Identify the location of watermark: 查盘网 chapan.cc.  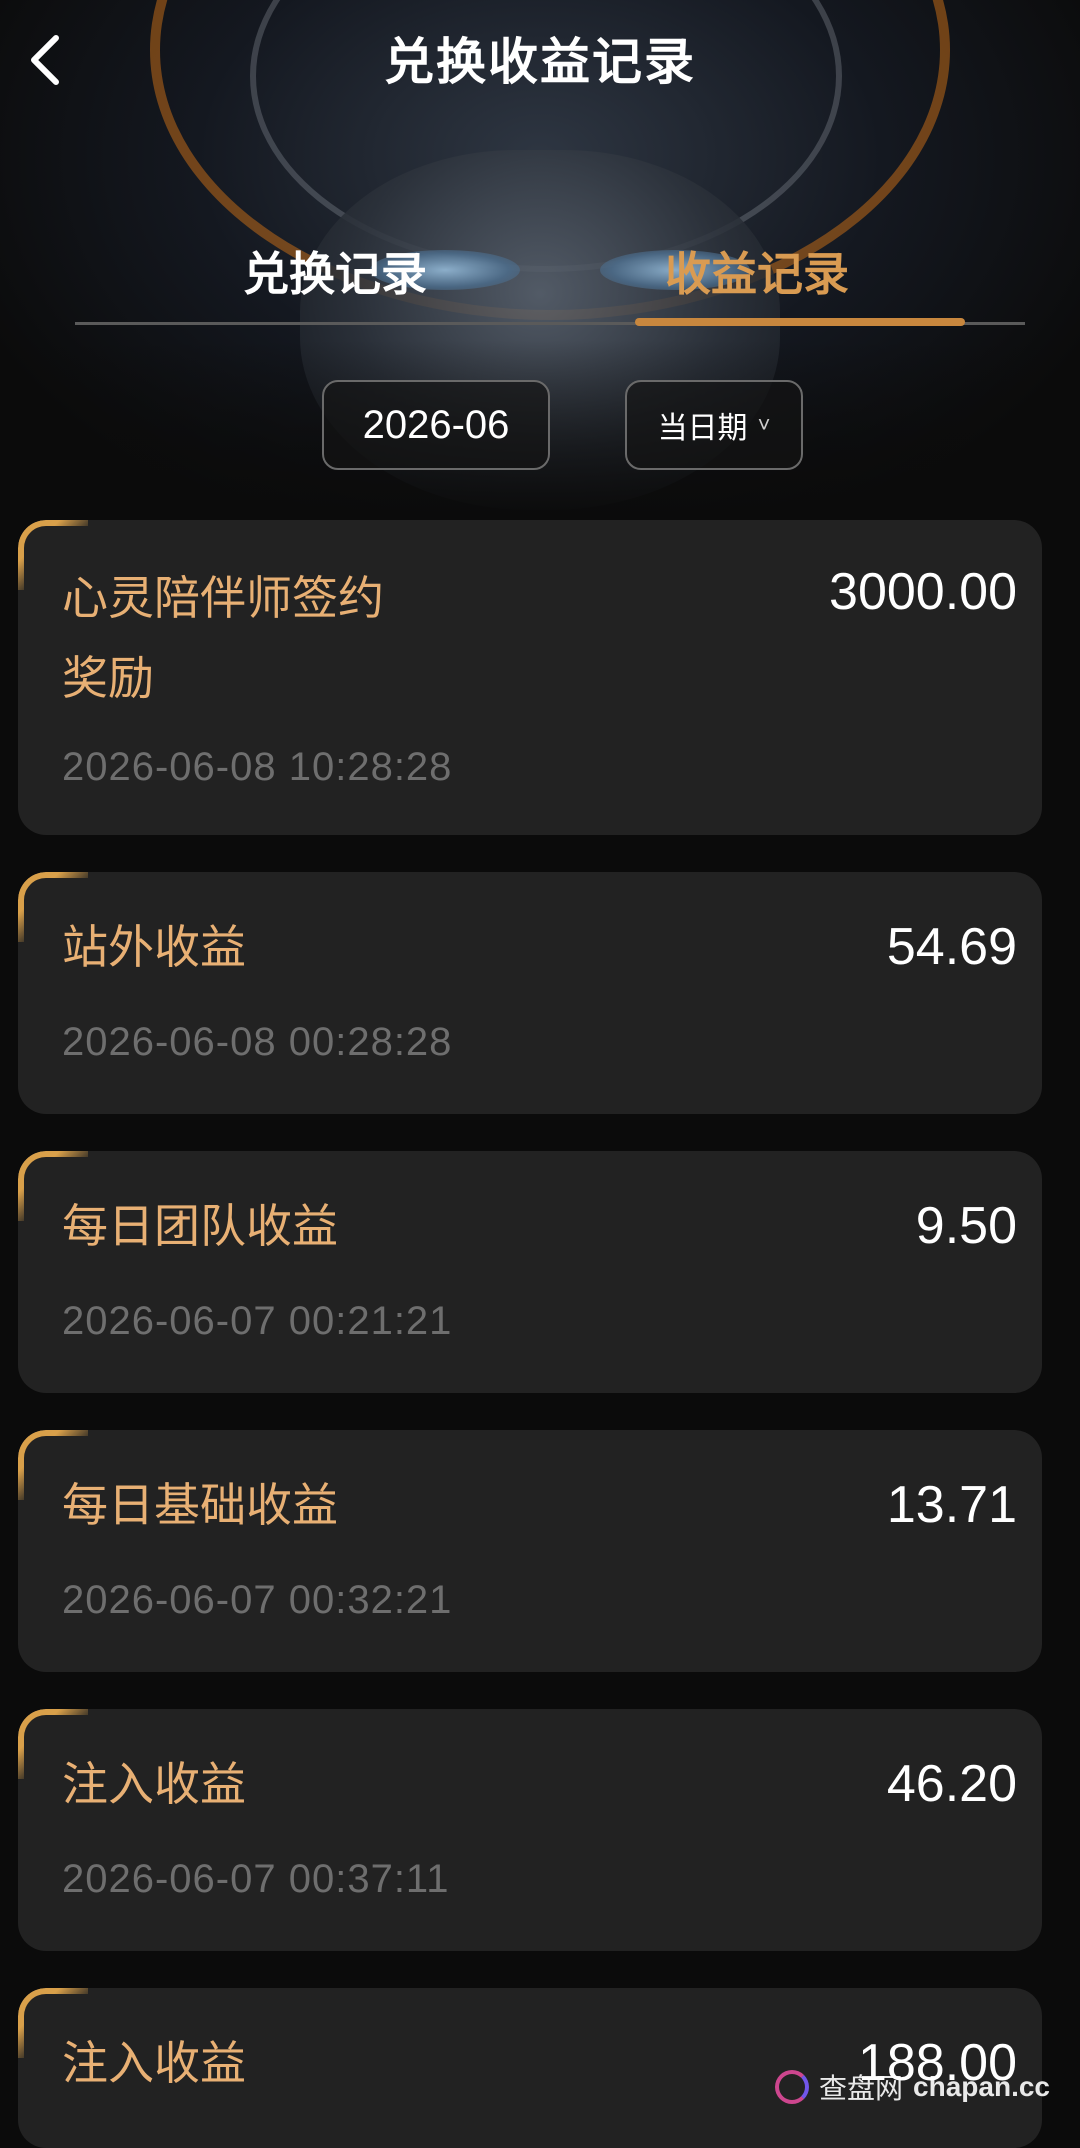
(912, 2087).